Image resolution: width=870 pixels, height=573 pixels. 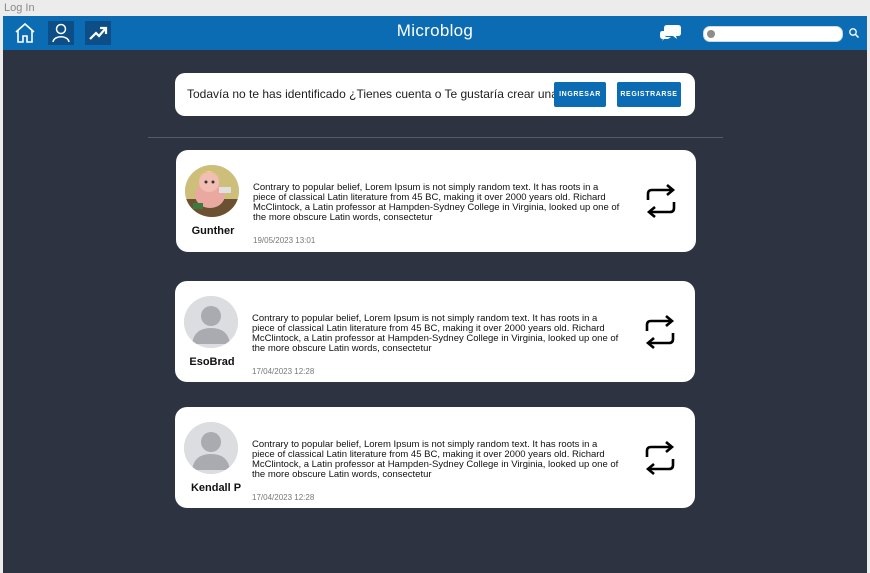 I want to click on clear-icon, so click(x=711, y=34).